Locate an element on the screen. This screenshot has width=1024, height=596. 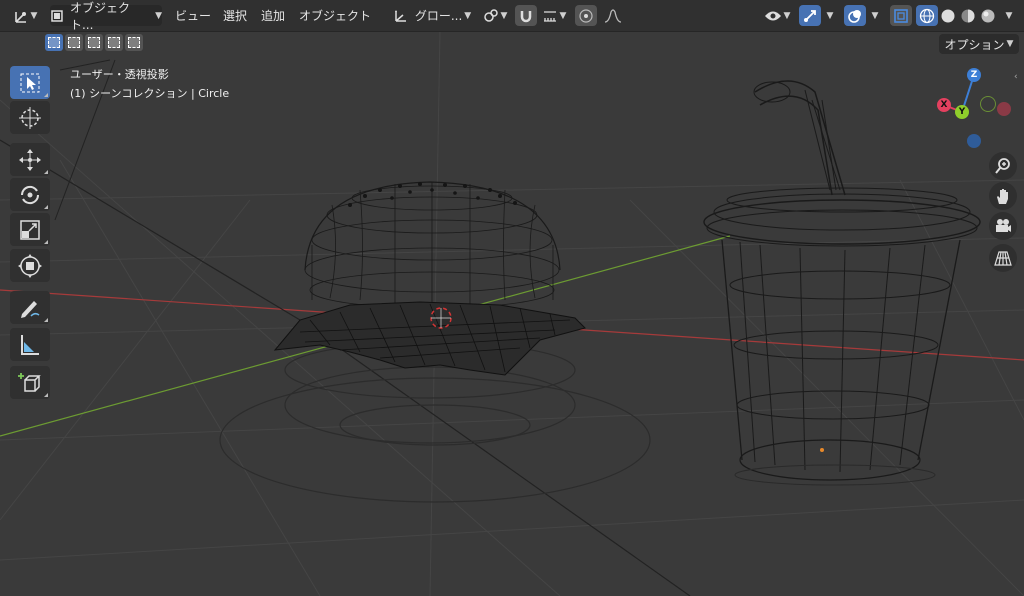
orientation-icon is located at coordinates (400, 15).